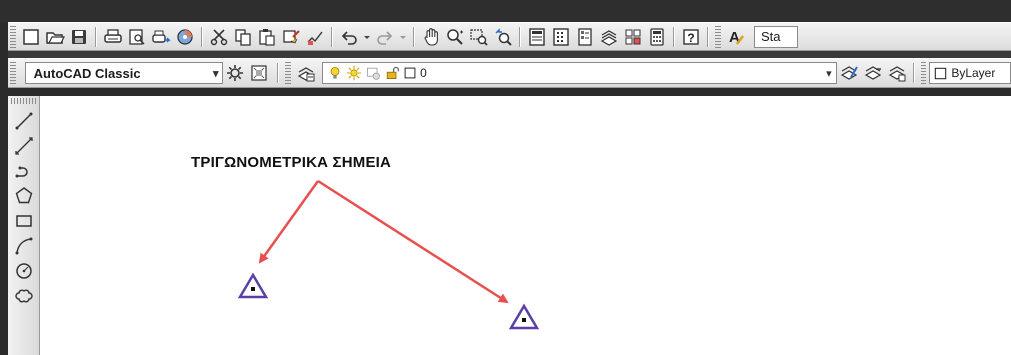  I want to click on arc-icon, so click(24, 245).